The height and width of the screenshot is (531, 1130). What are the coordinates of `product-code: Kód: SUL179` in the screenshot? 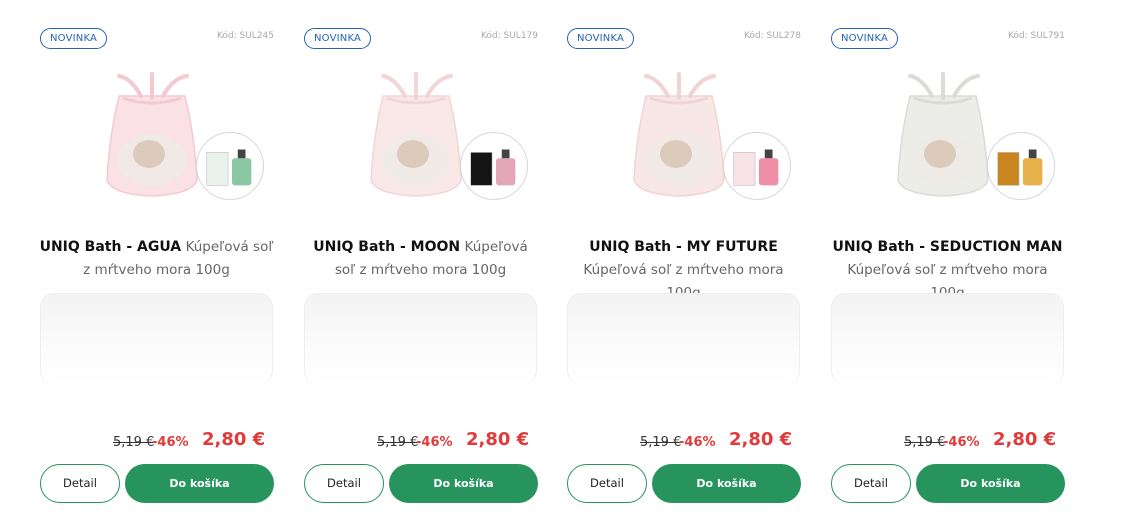 It's located at (509, 36).